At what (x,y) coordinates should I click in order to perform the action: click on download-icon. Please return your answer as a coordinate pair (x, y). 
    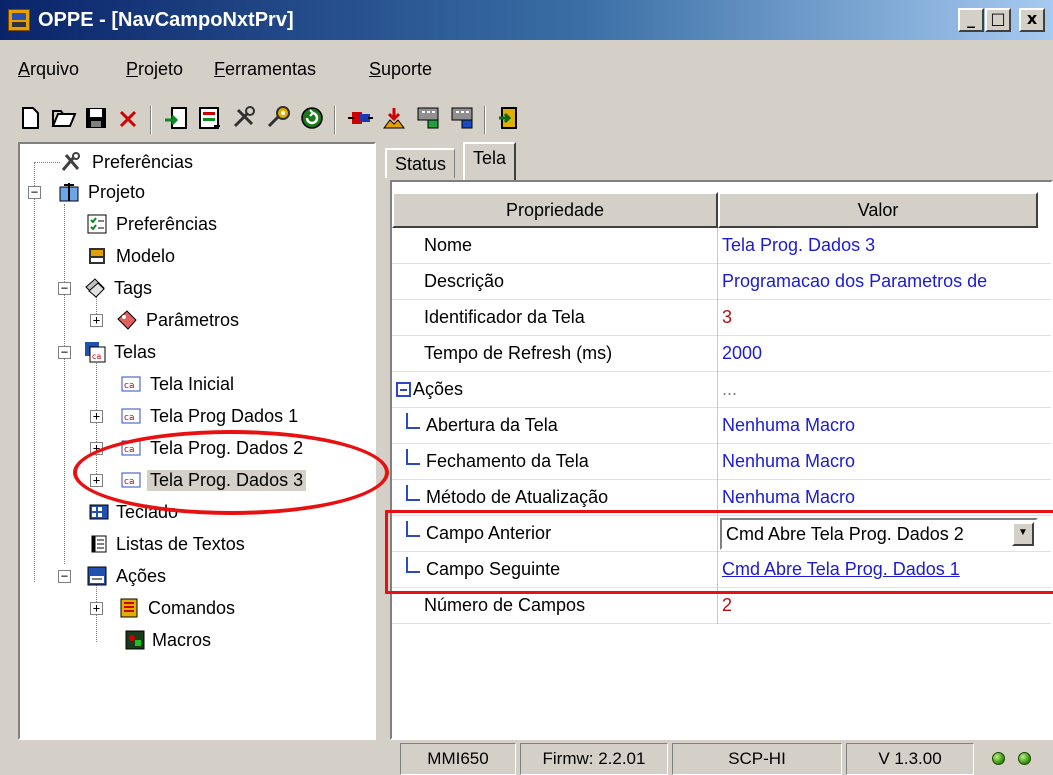
    Looking at the image, I should click on (428, 118).